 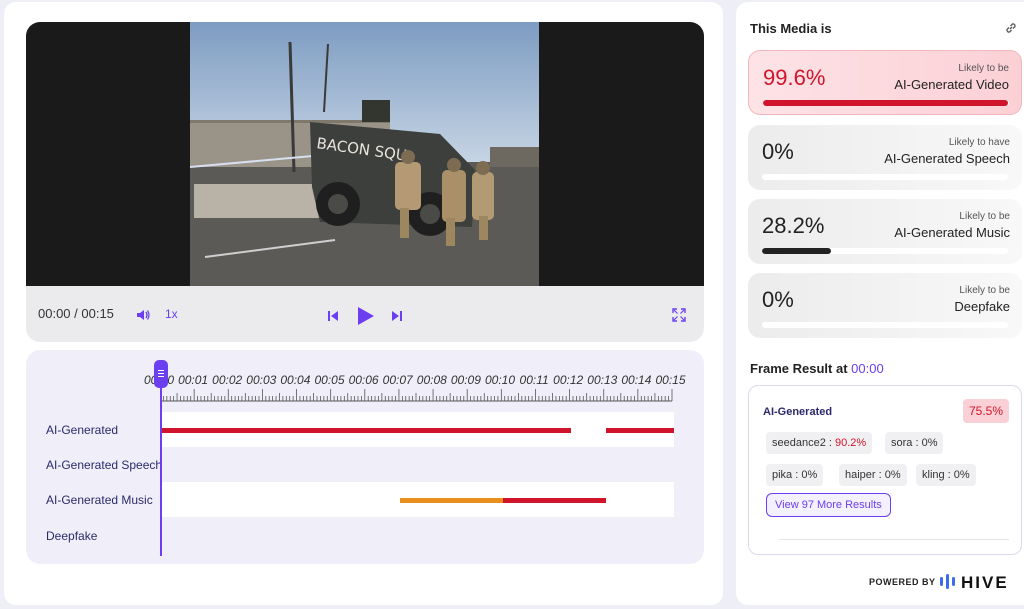 I want to click on timeline-tick-label: 00:04, so click(x=295, y=380).